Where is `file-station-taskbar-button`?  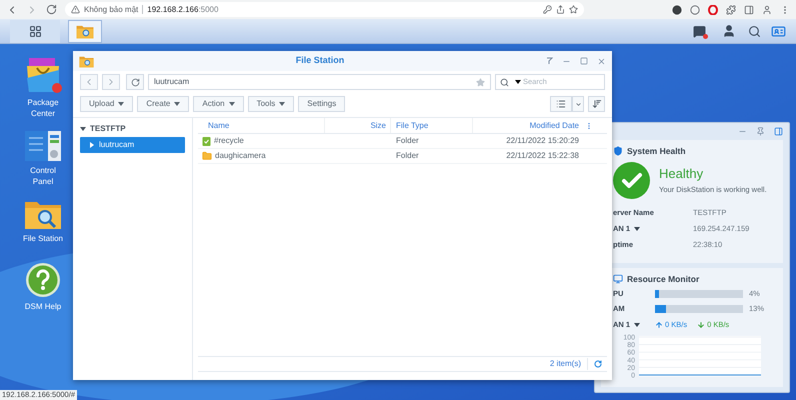 file-station-taskbar-button is located at coordinates (85, 31).